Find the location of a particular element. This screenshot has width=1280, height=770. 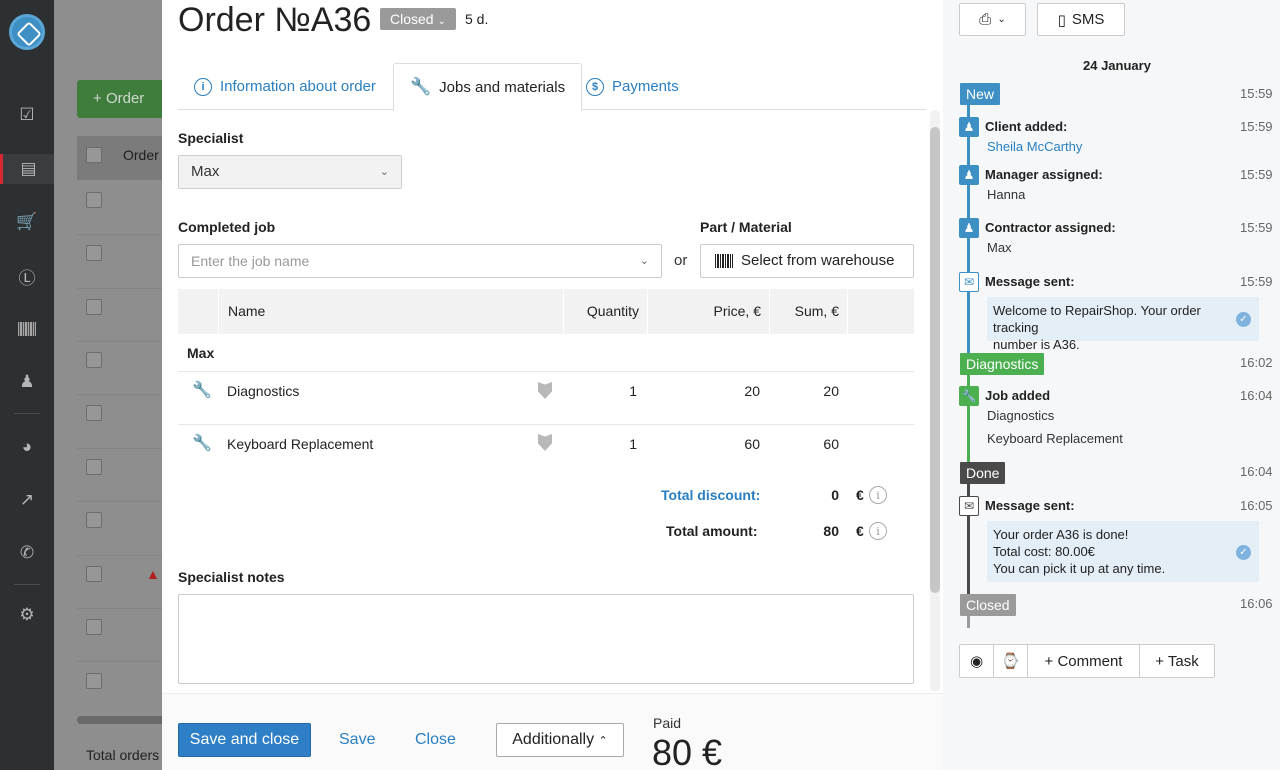

close-button: Close is located at coordinates (435, 740).